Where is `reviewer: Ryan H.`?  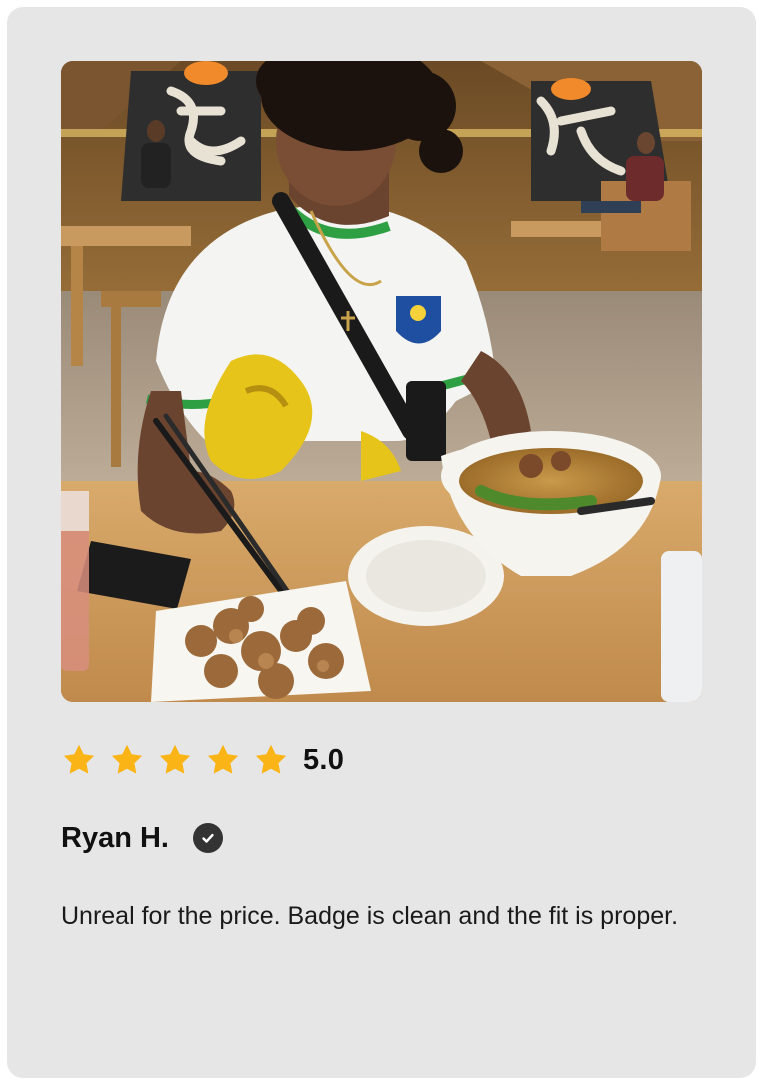 reviewer: Ryan H. is located at coordinates (142, 838).